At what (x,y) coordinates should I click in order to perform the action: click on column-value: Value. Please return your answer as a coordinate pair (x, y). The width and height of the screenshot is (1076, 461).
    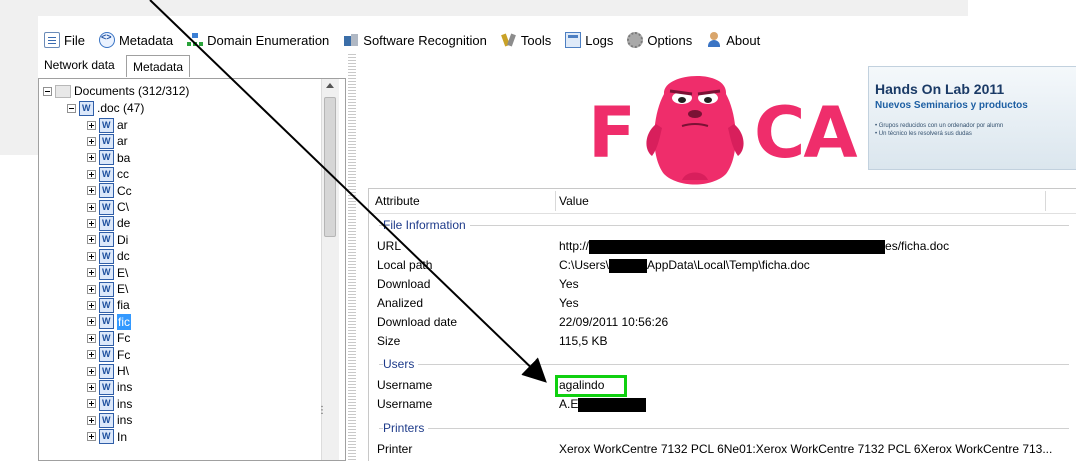
    Looking at the image, I should click on (572, 201).